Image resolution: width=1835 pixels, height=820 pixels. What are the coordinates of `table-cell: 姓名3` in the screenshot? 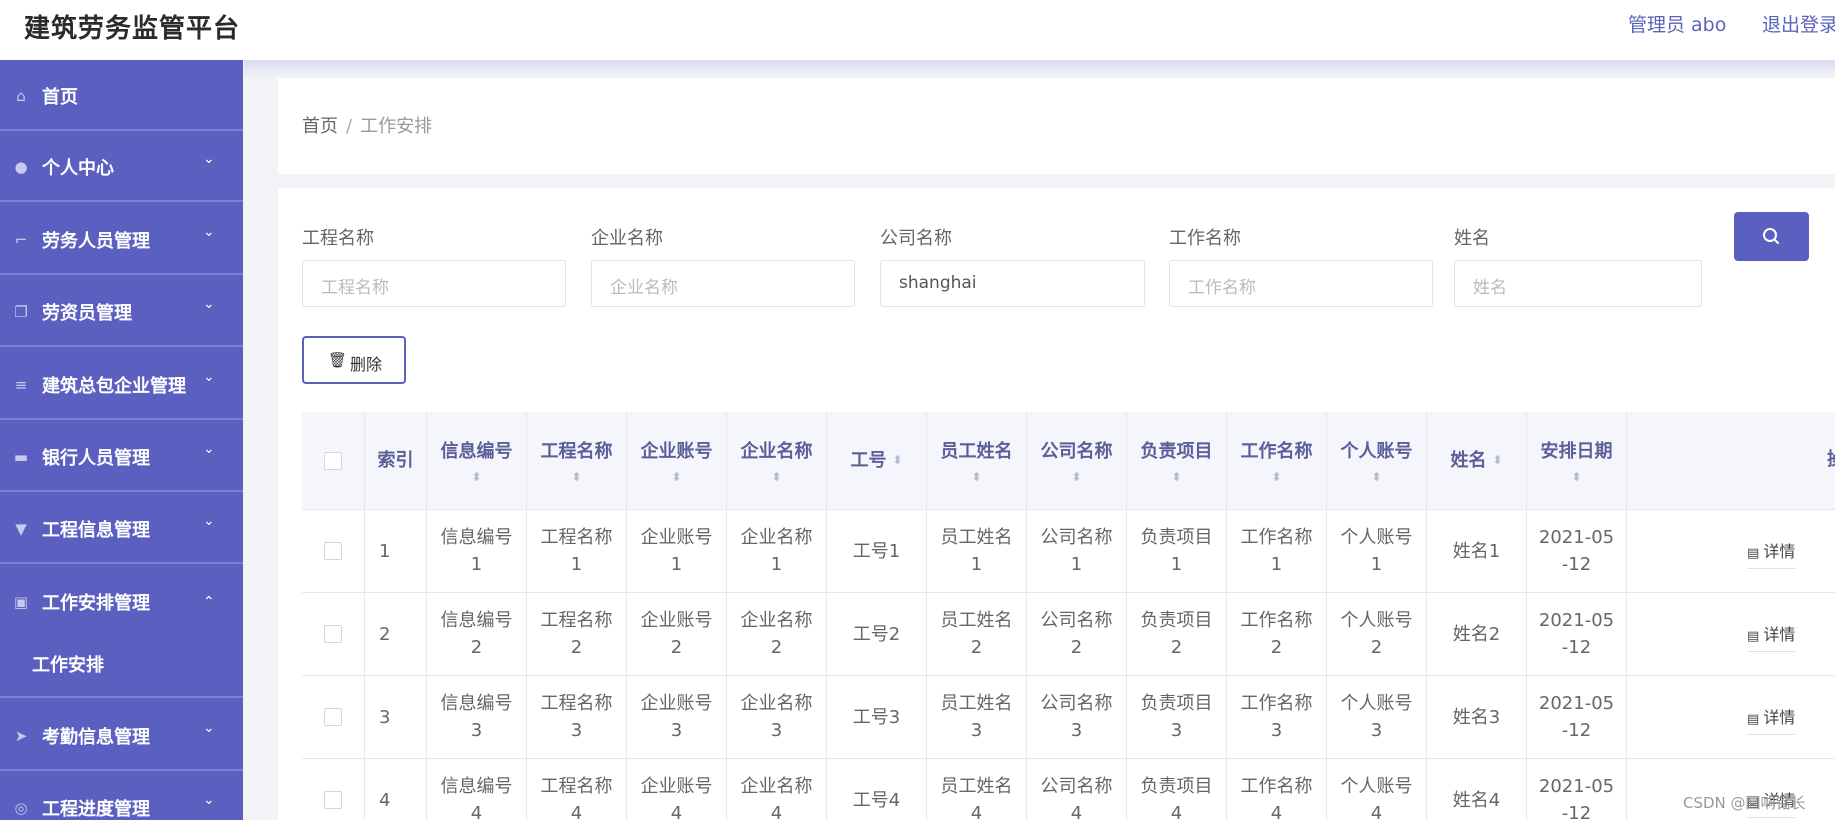 It's located at (1477, 717).